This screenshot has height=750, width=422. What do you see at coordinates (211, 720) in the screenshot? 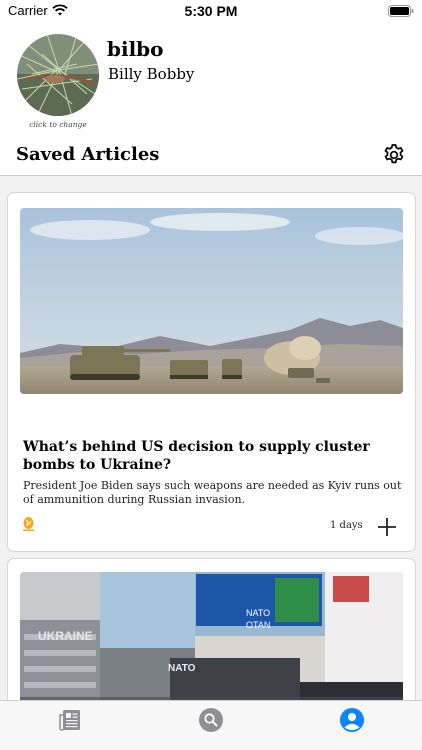
I see `search-icon` at bounding box center [211, 720].